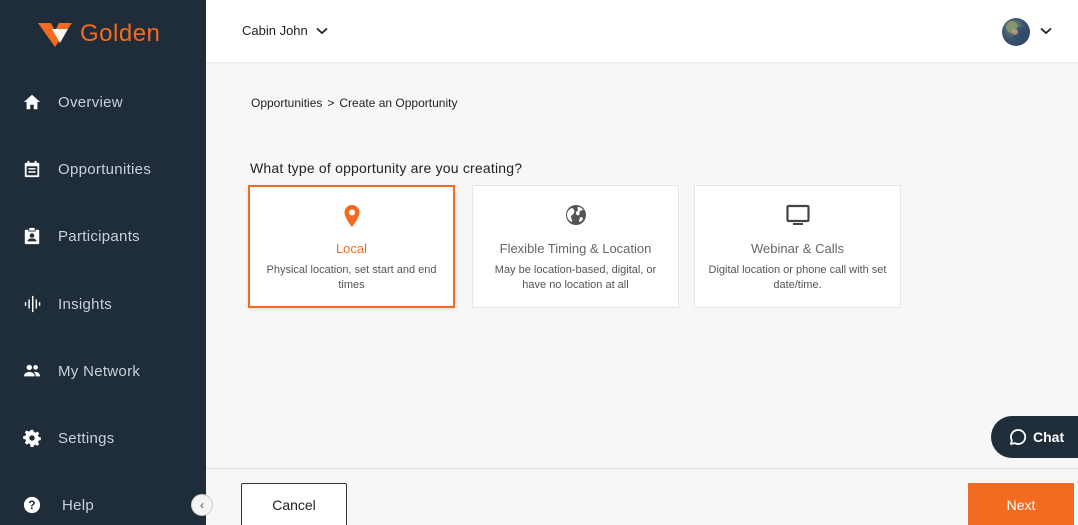  I want to click on golden-logo: Golden, so click(99, 34).